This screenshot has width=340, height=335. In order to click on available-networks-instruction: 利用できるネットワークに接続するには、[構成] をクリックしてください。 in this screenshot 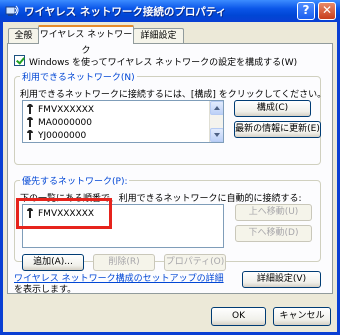, I will do `click(173, 95)`.